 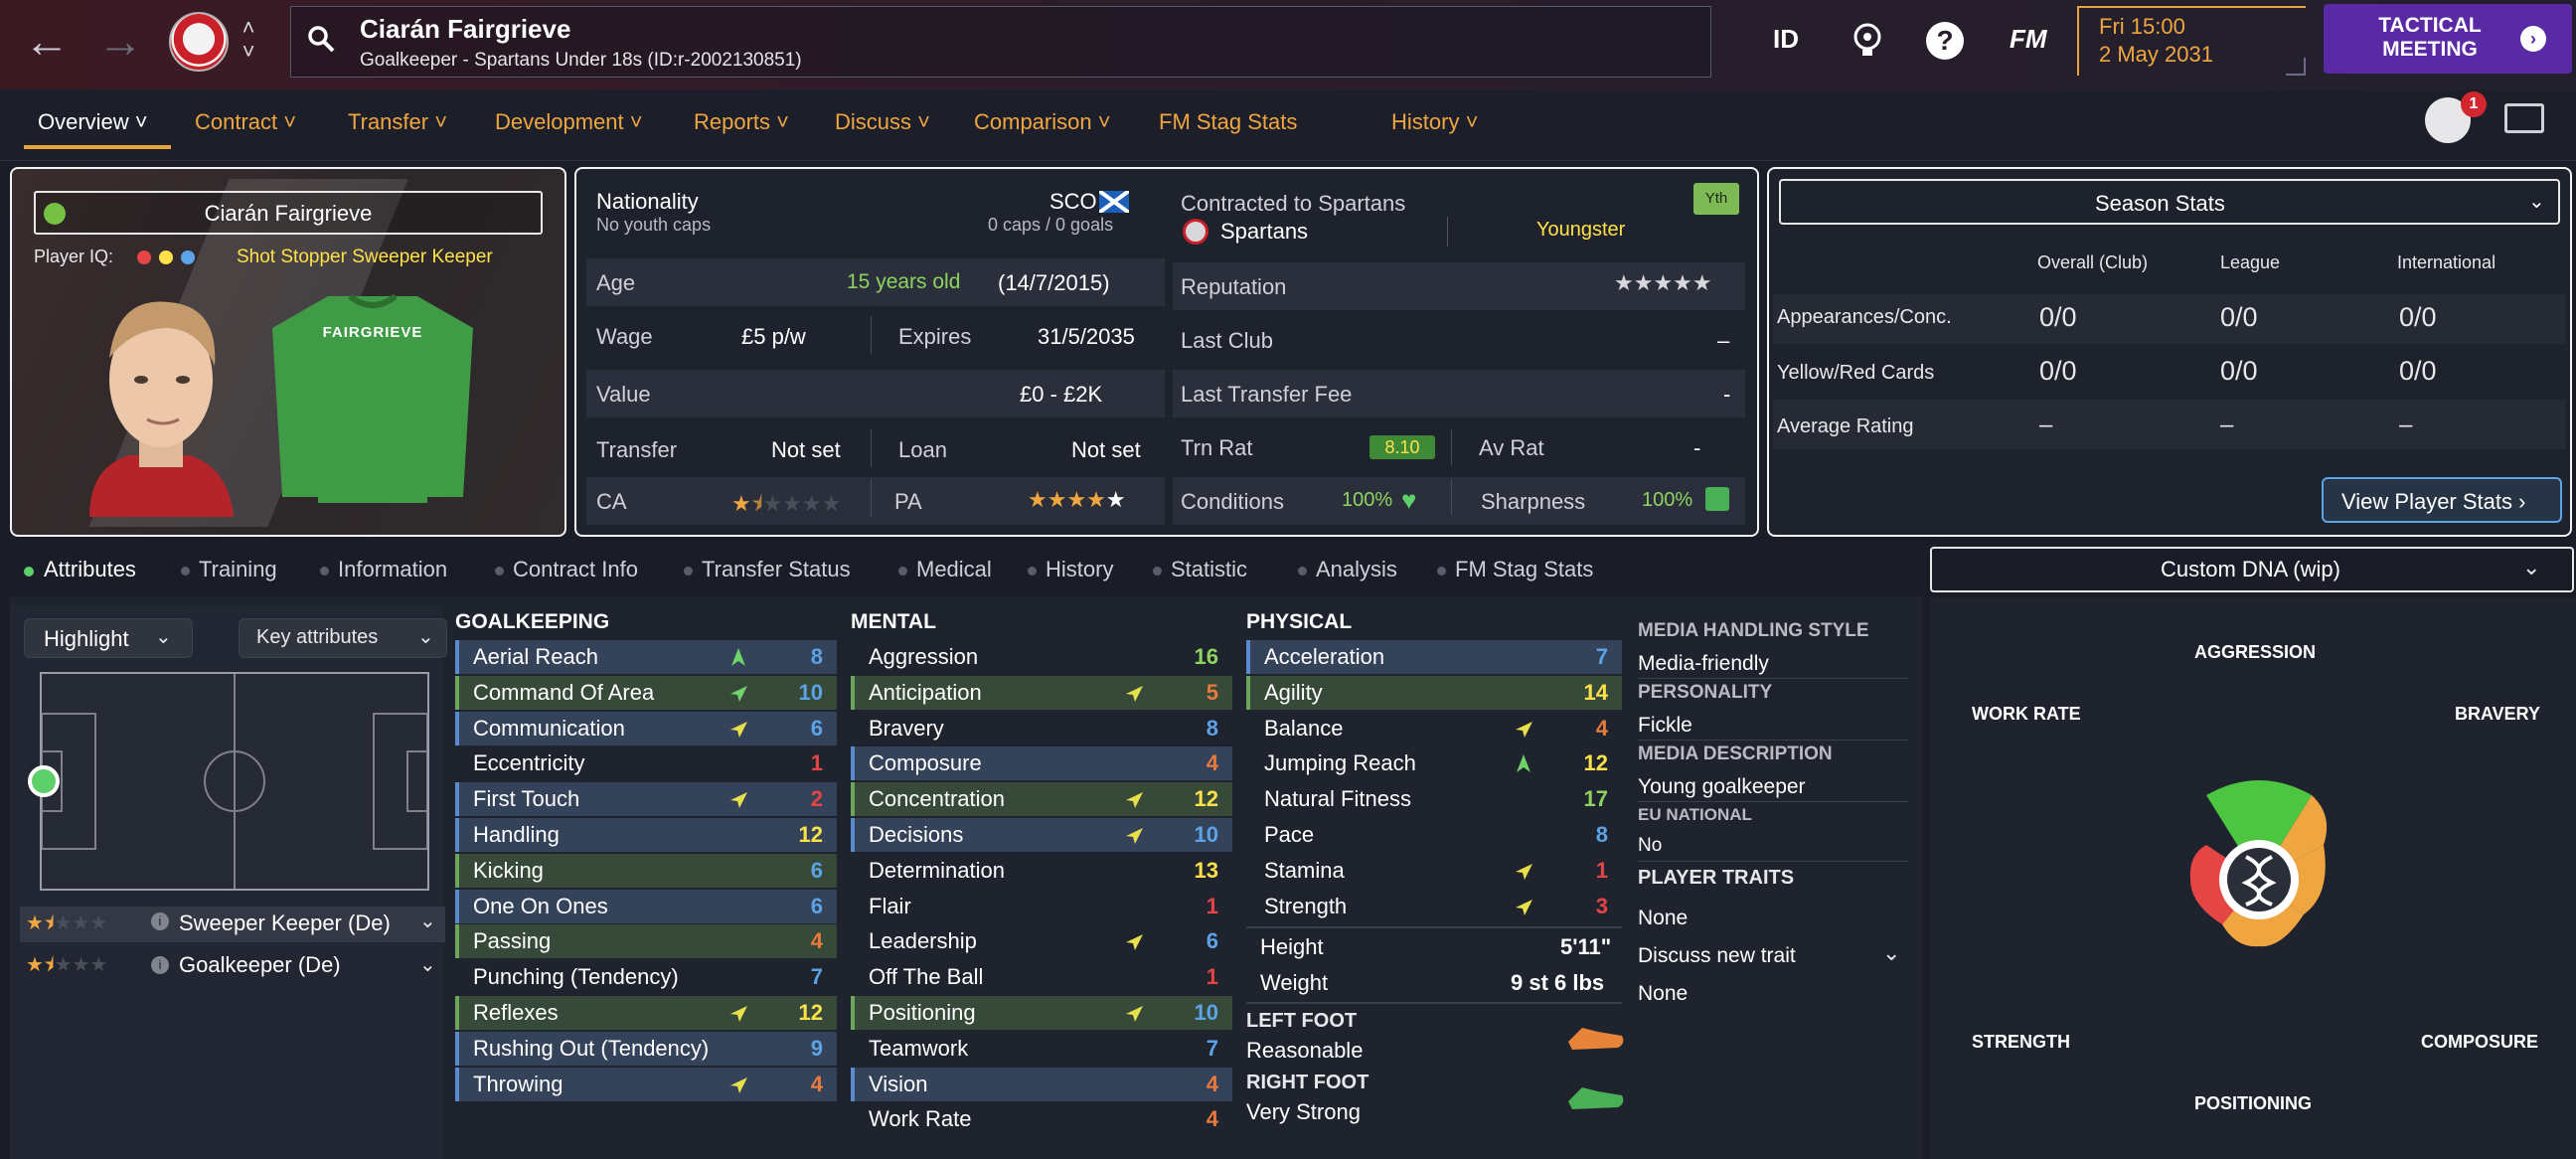 What do you see at coordinates (646, 728) in the screenshot?
I see `attribute-row: Communication 6` at bounding box center [646, 728].